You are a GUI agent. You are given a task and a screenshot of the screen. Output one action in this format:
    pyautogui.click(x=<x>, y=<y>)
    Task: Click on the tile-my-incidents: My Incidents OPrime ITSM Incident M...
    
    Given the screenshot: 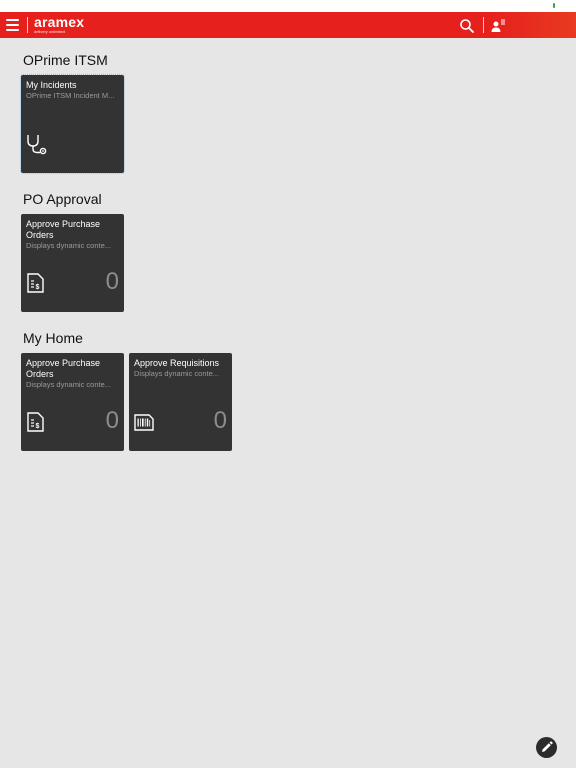 What is the action you would take?
    pyautogui.click(x=72, y=124)
    